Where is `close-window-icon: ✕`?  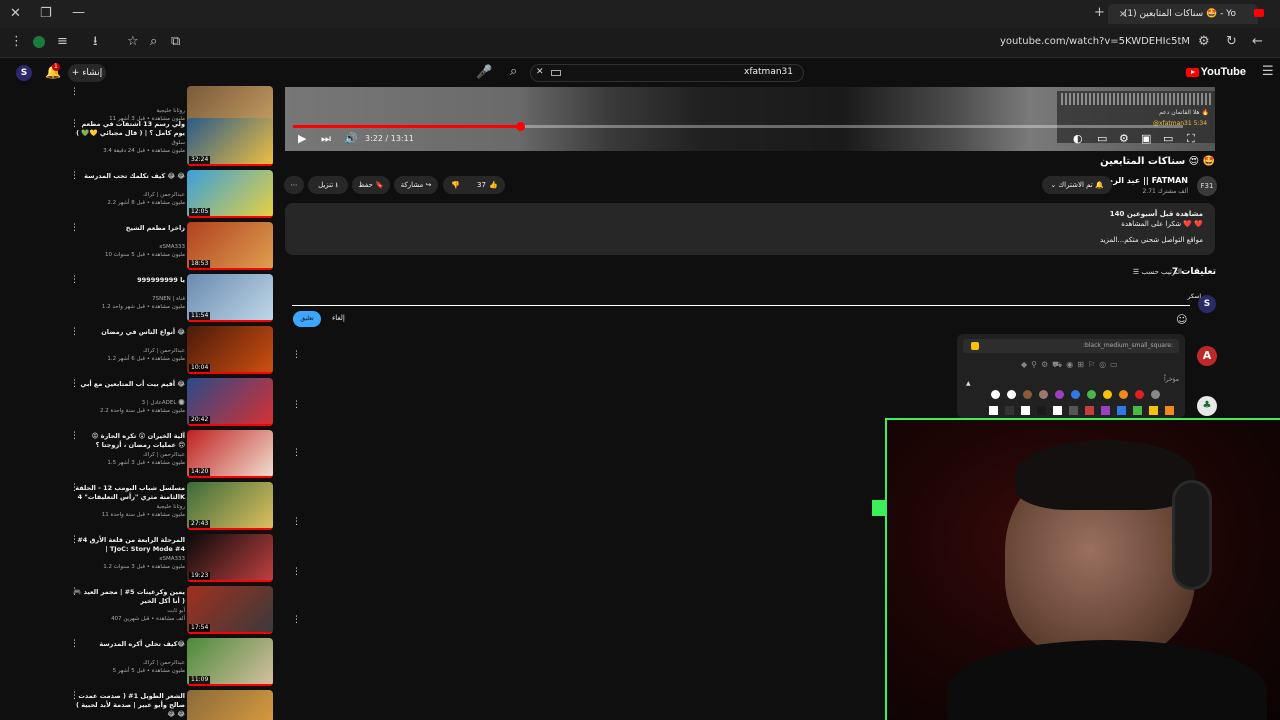 close-window-icon: ✕ is located at coordinates (15, 14).